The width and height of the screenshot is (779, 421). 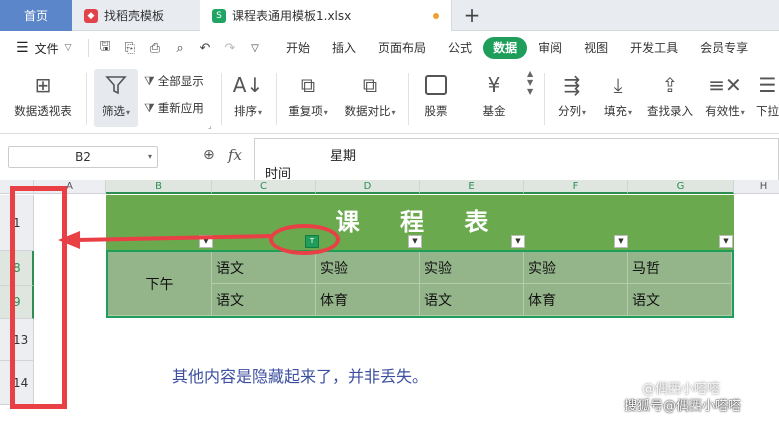 What do you see at coordinates (69, 240) in the screenshot?
I see `arrow-head-icon` at bounding box center [69, 240].